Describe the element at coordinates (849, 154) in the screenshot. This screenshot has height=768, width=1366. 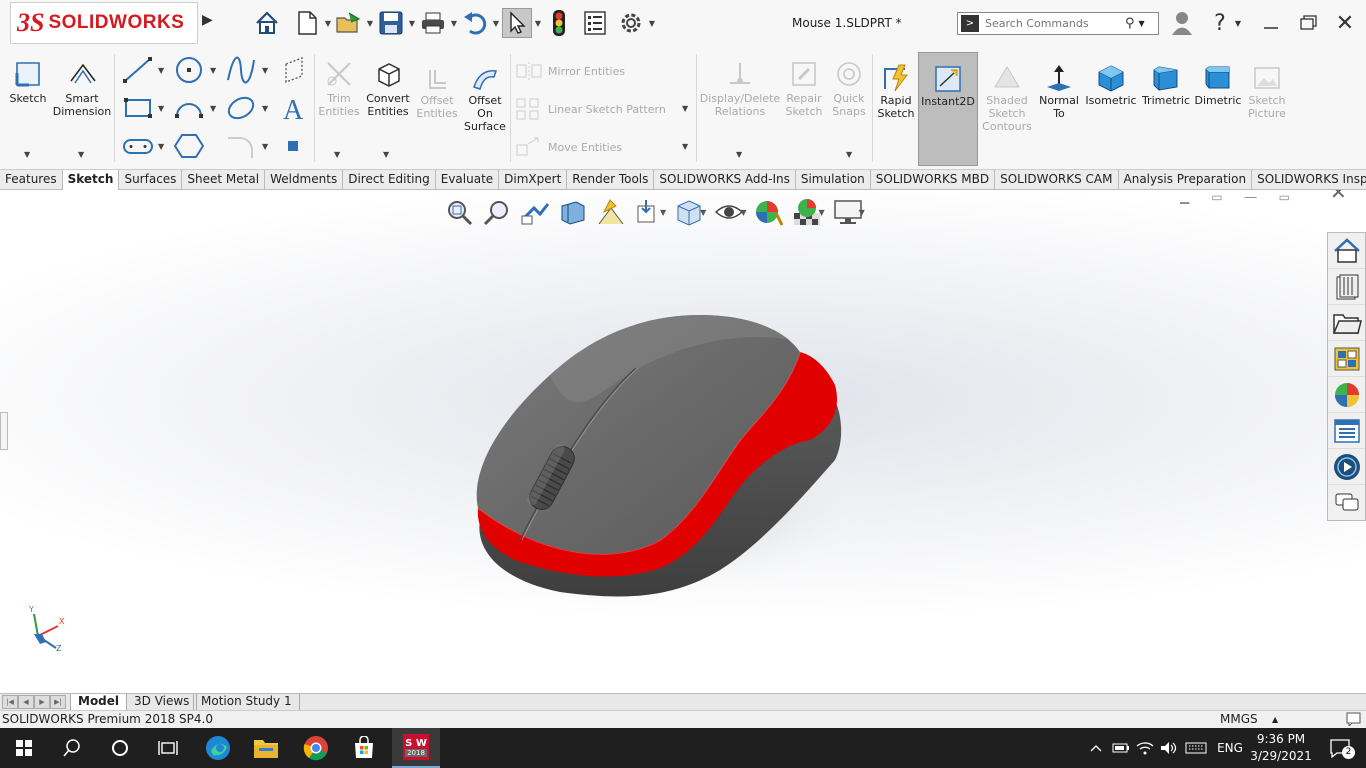
I see `snaps-dropdown-icon: ▼` at that location.